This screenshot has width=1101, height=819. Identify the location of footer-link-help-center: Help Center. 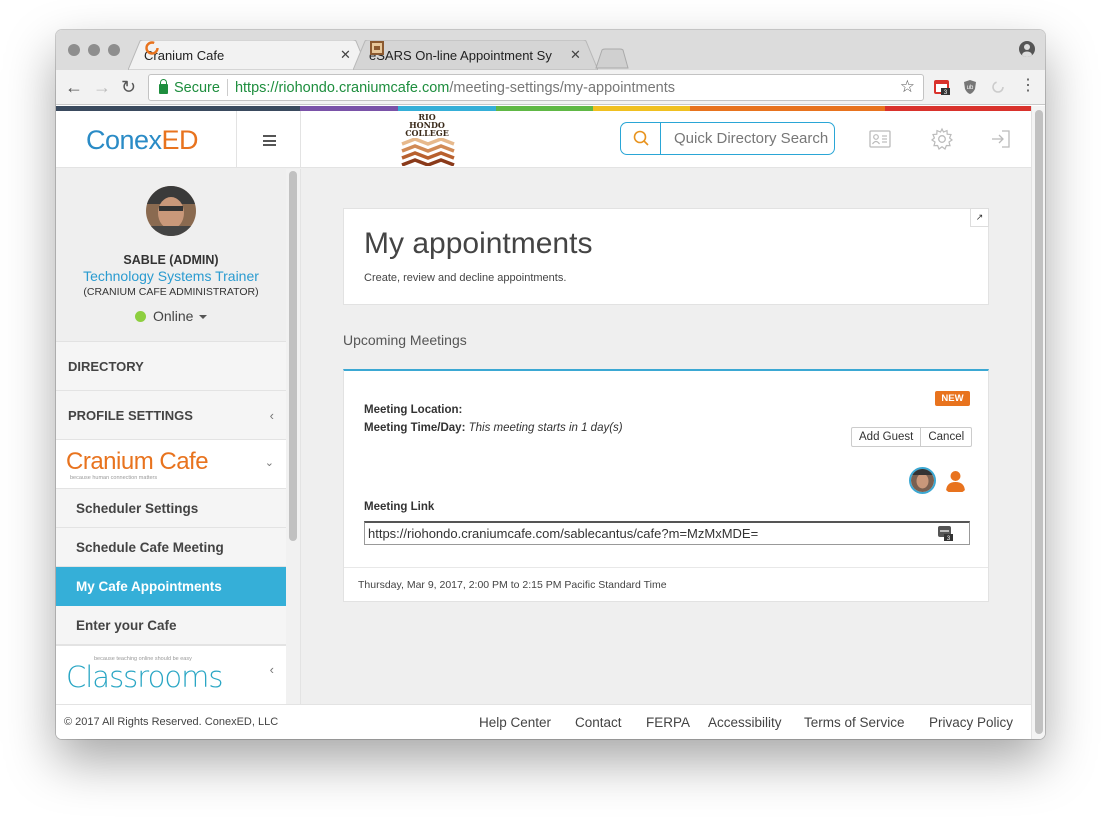
(515, 722).